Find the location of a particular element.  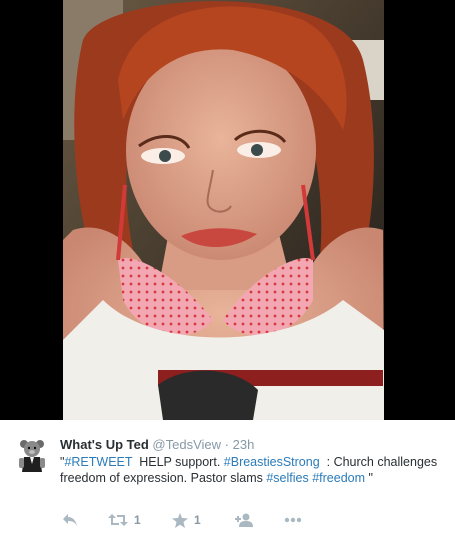

follow-button is located at coordinates (244, 520).